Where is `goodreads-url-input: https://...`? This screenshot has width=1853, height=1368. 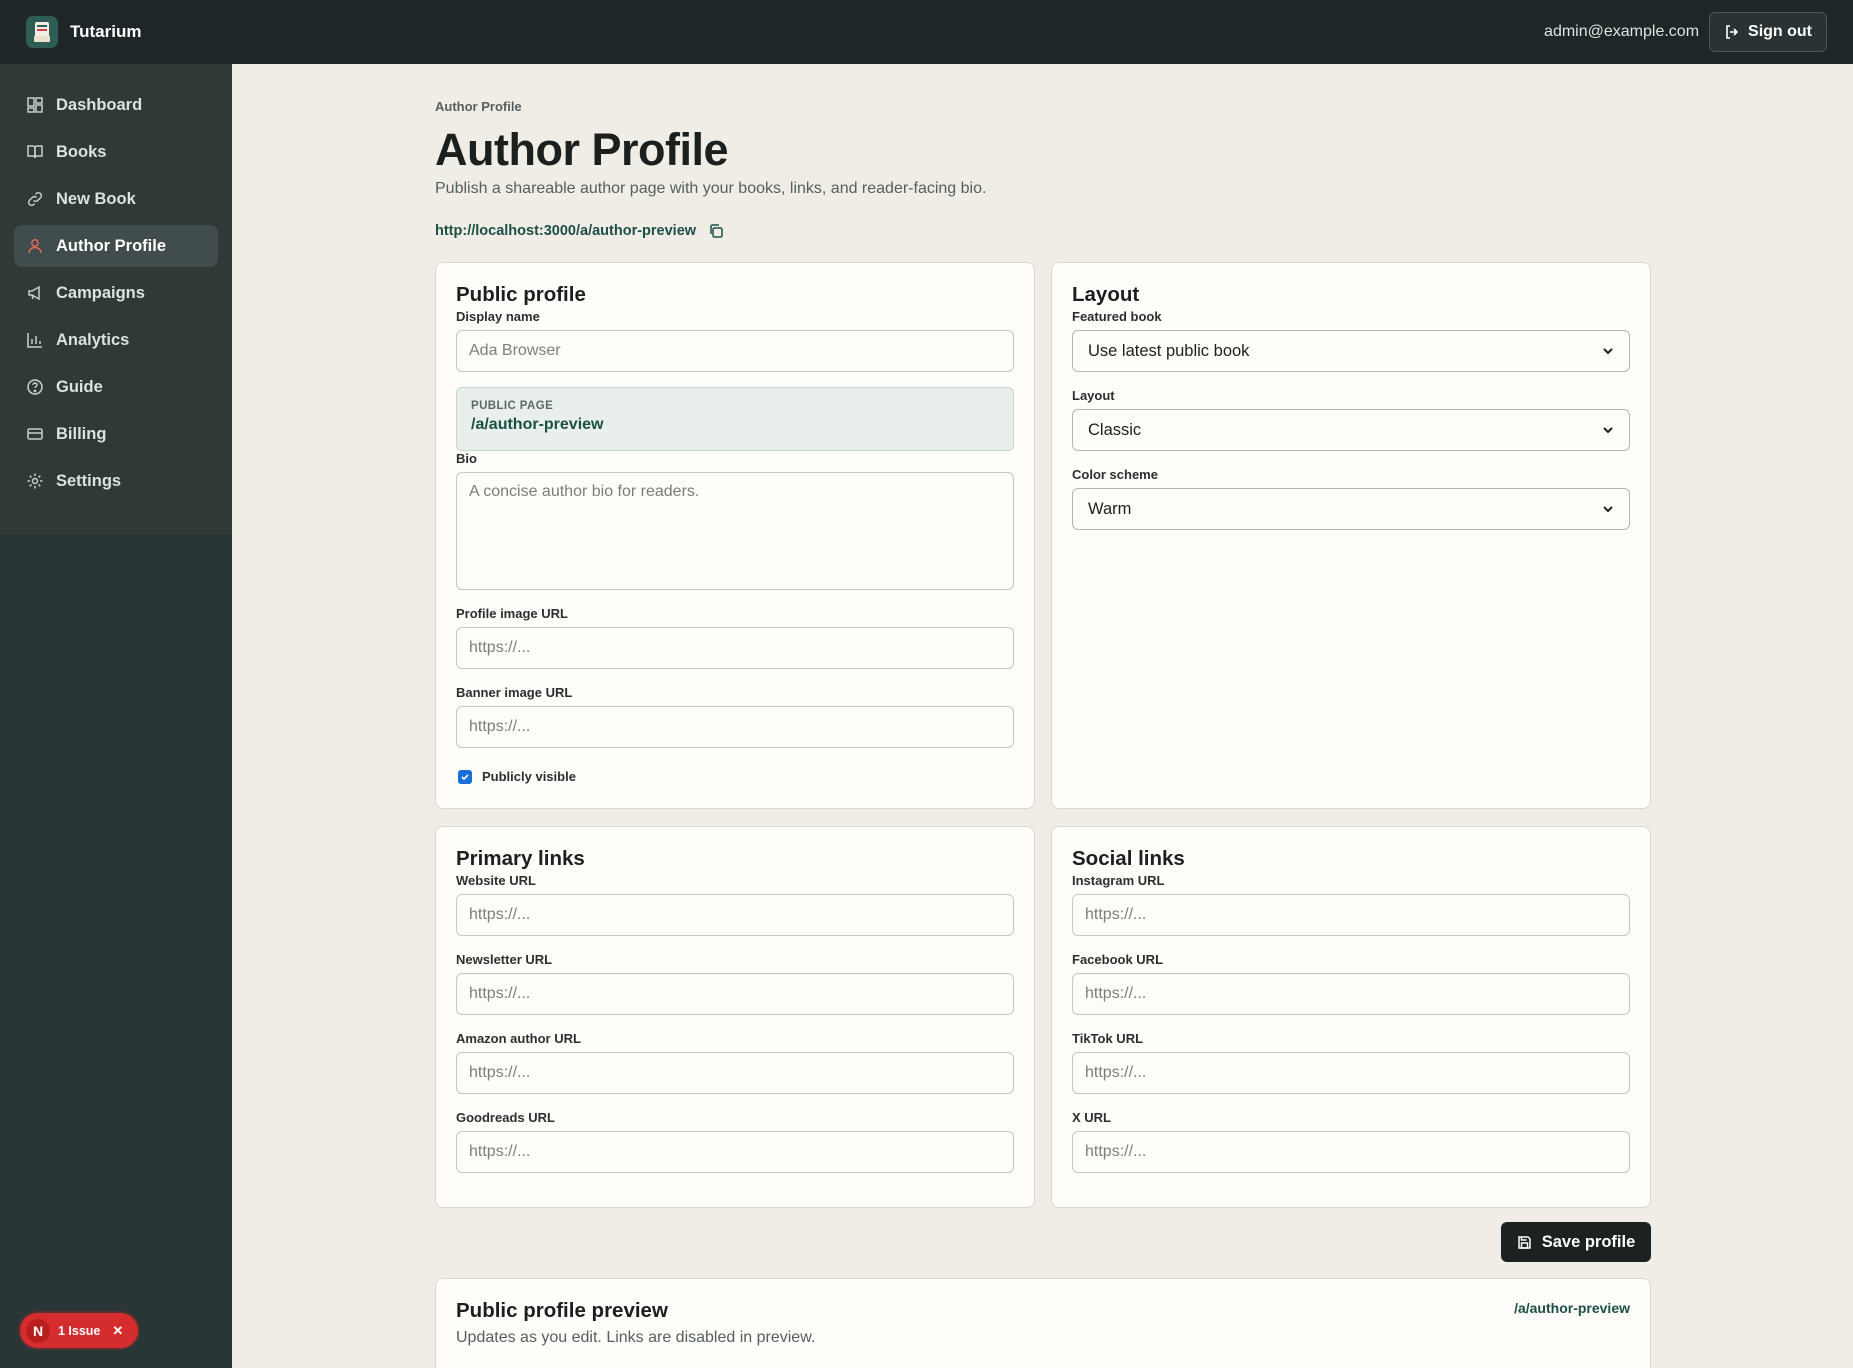
goodreads-url-input: https://... is located at coordinates (735, 1152).